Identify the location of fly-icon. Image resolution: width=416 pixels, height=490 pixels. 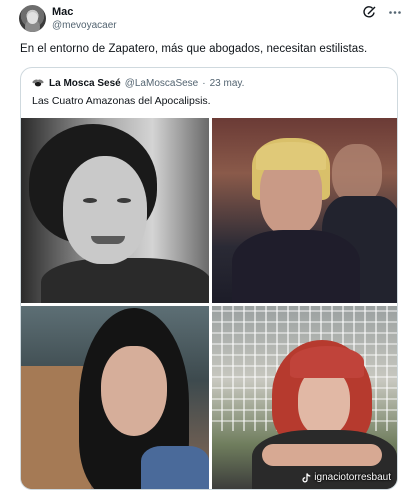
(38, 83).